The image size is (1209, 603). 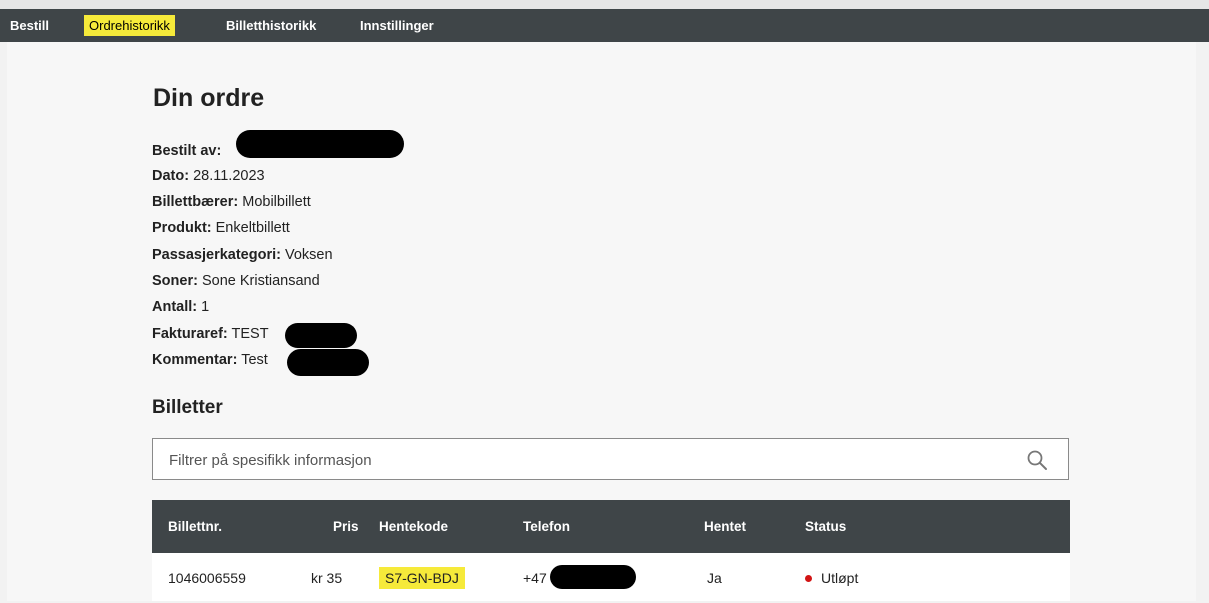 I want to click on table-row: 1046006559 kr 35 S7-GN-BDJ +47 Ja Utløpt, so click(x=611, y=577).